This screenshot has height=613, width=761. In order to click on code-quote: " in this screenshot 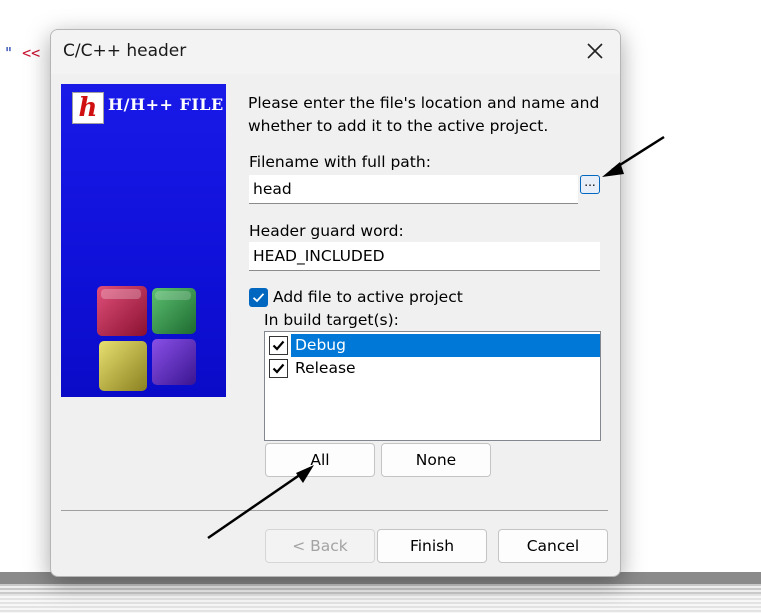, I will do `click(9, 53)`.